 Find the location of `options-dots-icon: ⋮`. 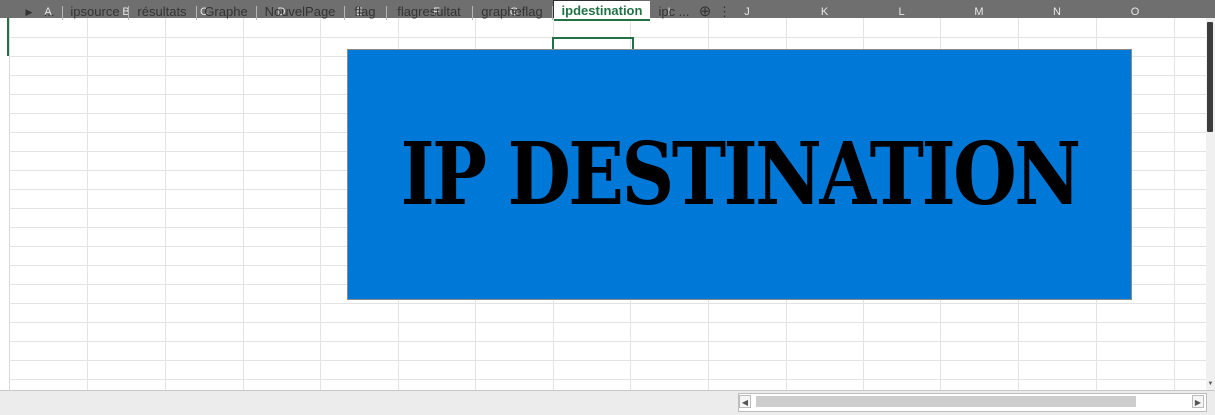

options-dots-icon: ⋮ is located at coordinates (724, 12).